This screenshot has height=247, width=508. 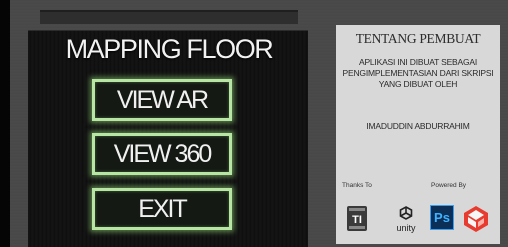 What do you see at coordinates (449, 185) in the screenshot?
I see `powered-by-label: Powered By` at bounding box center [449, 185].